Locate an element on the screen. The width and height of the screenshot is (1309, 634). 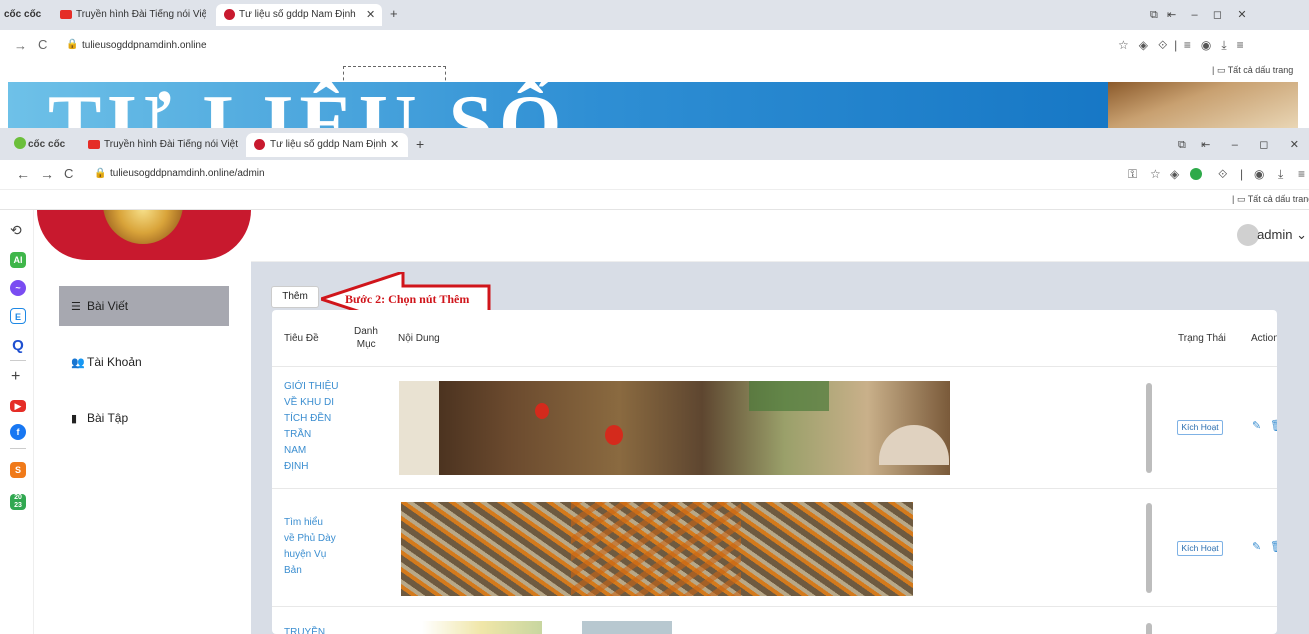
key-icon: ⚿ is located at coordinates (1132, 174).